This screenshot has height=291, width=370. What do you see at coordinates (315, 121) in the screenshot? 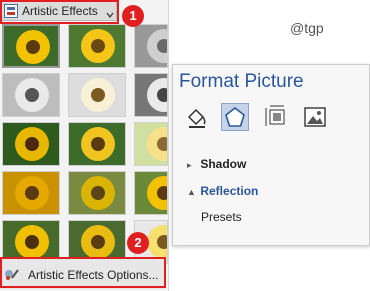
I see `picture-icon` at bounding box center [315, 121].